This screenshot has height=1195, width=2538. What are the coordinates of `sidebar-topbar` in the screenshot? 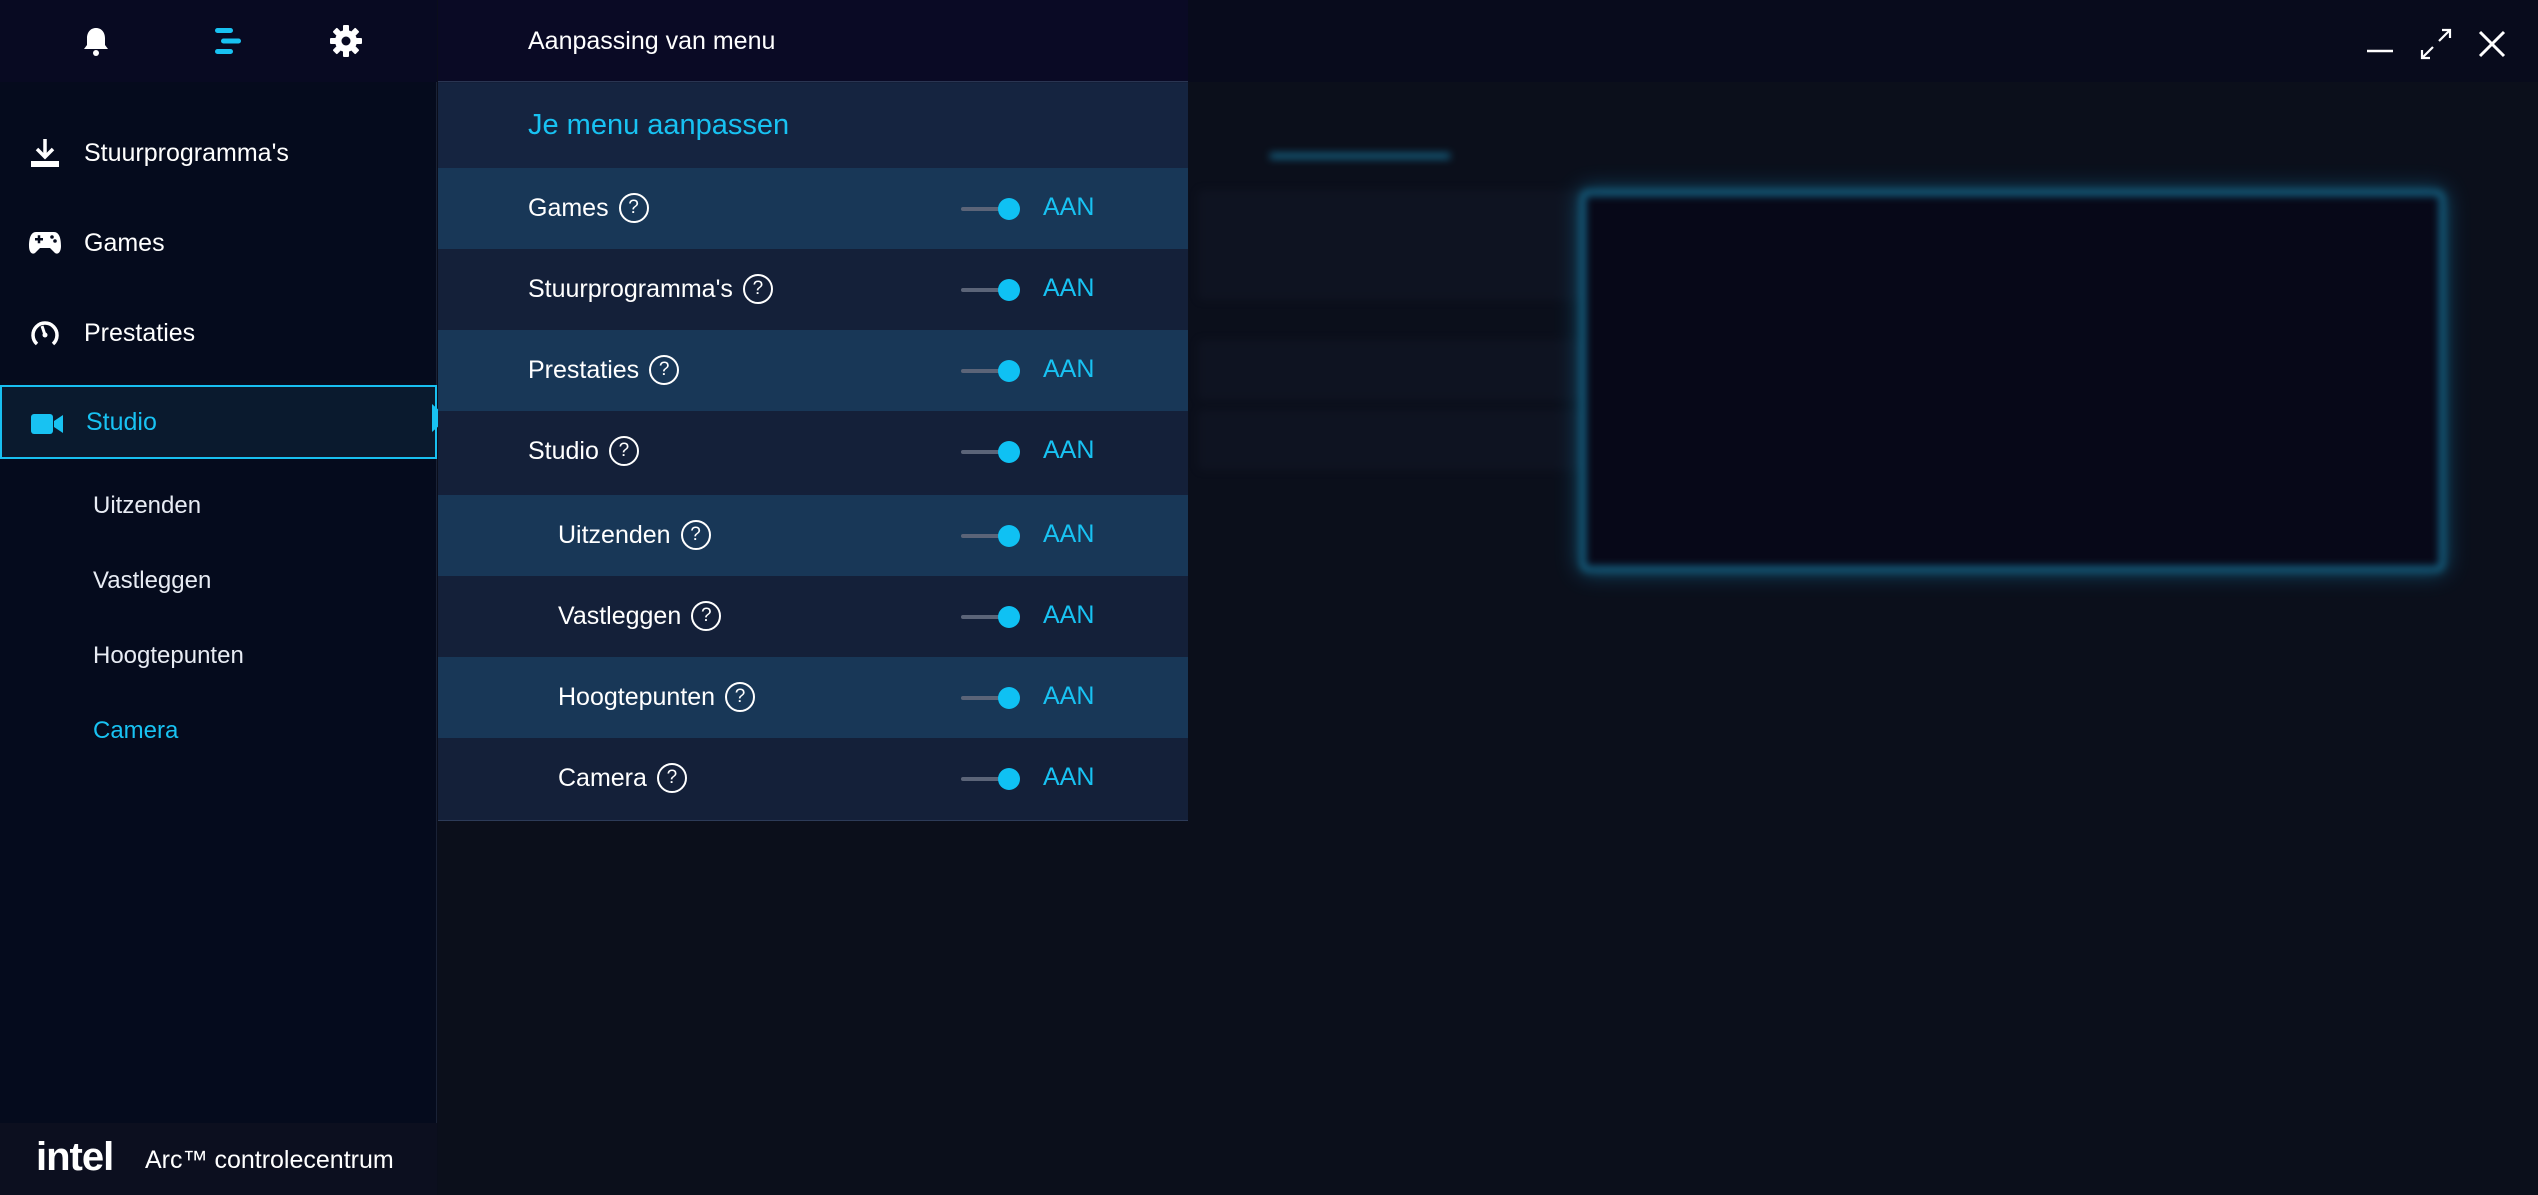 It's located at (218, 41).